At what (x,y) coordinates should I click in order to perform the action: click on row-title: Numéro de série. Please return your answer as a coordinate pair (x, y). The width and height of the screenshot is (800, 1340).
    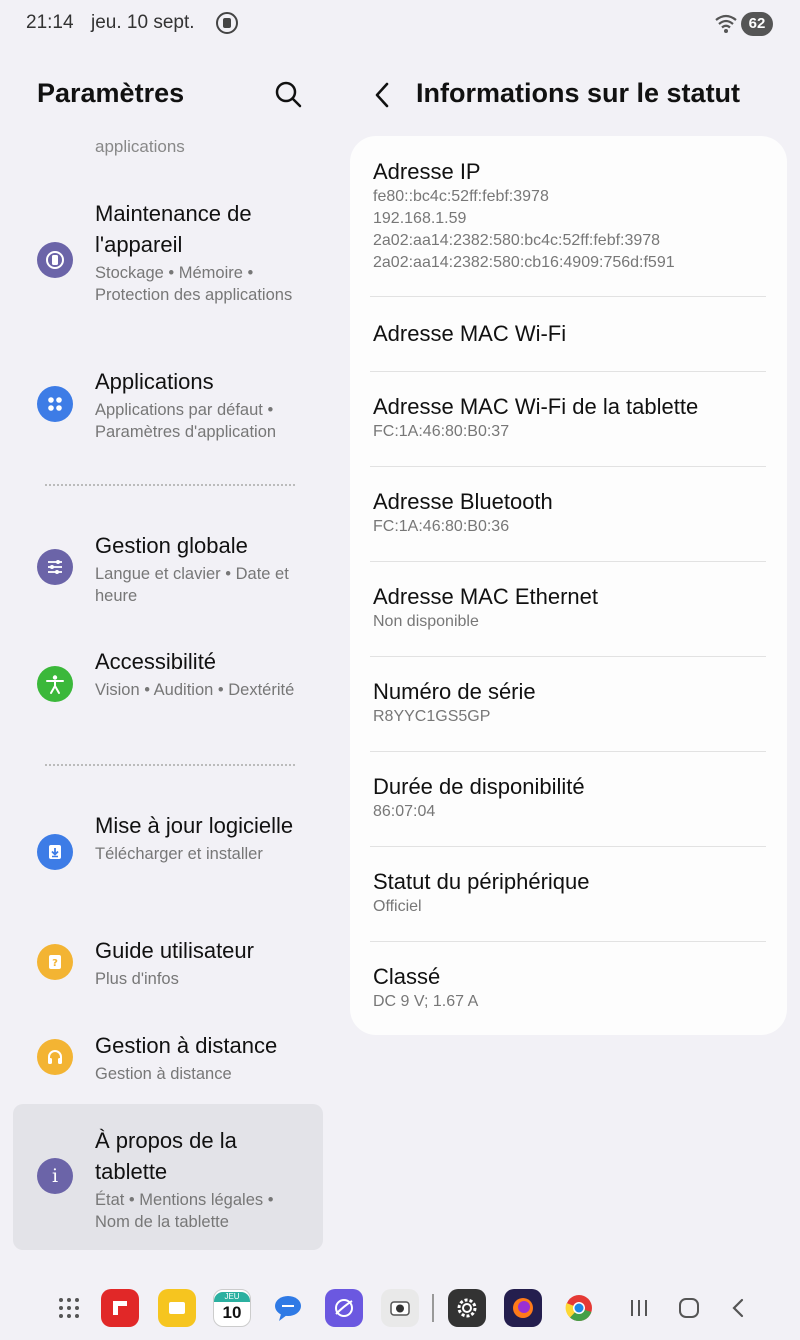
    Looking at the image, I should click on (454, 691).